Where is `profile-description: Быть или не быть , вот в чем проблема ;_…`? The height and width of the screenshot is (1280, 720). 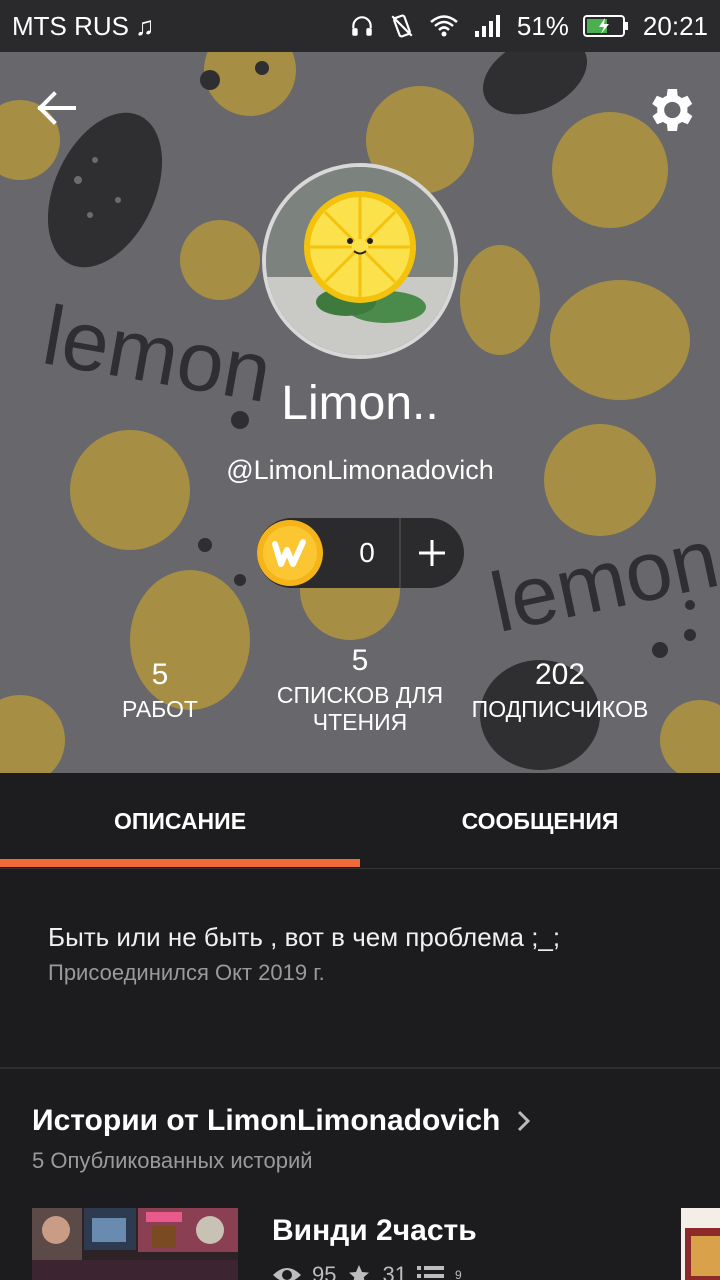 profile-description: Быть или не быть , вот в чем проблема ;_… is located at coordinates (304, 937).